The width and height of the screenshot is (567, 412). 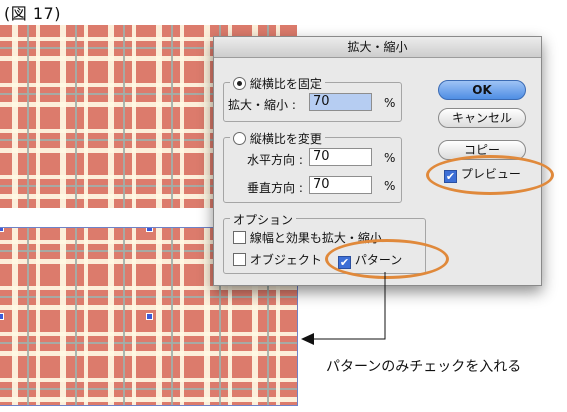 I want to click on scale-label: 拡大・縮小 :, so click(x=262, y=105).